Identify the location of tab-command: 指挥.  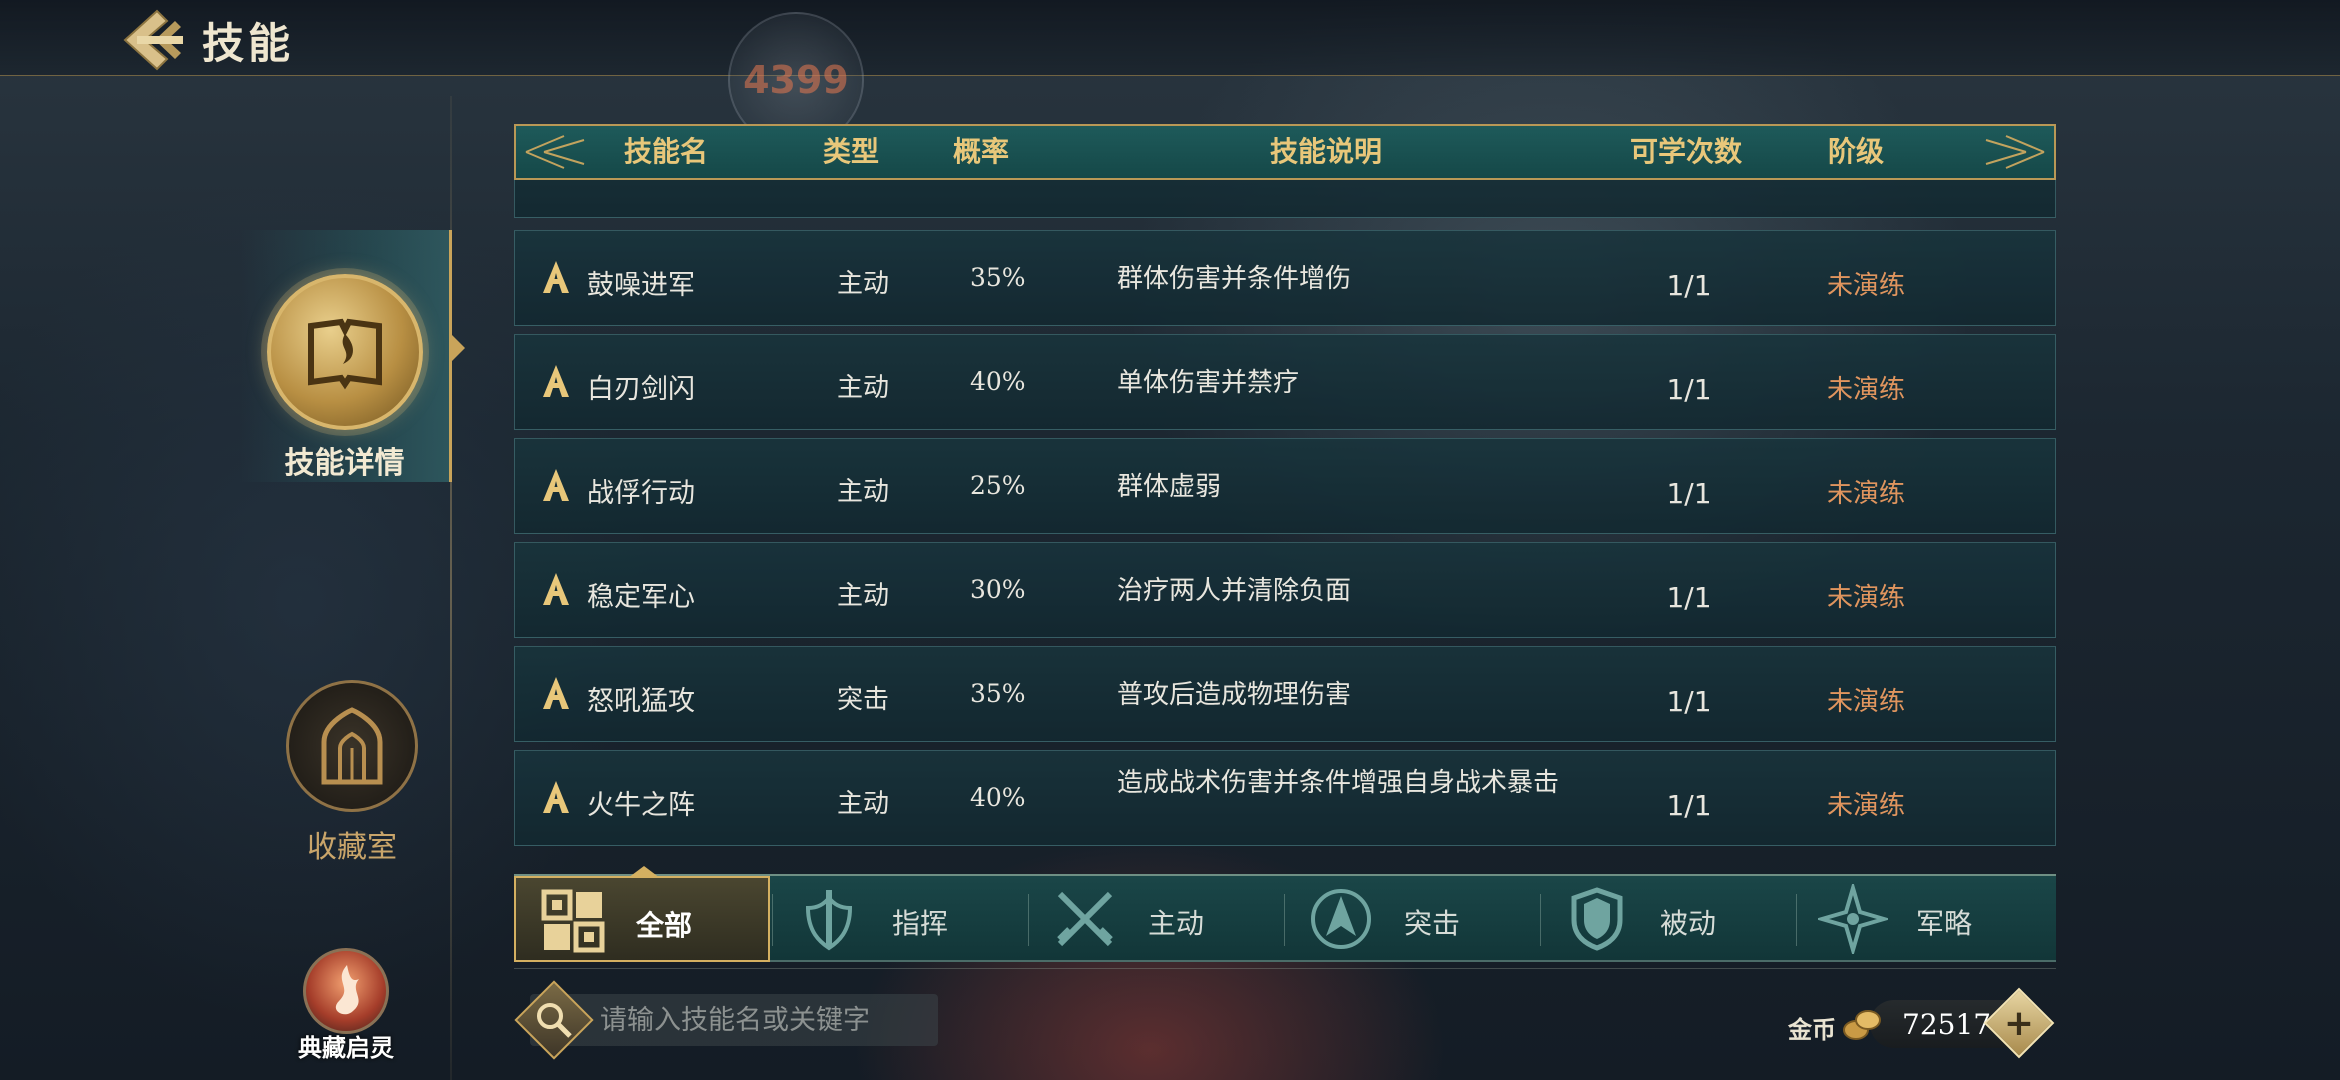
(900, 919).